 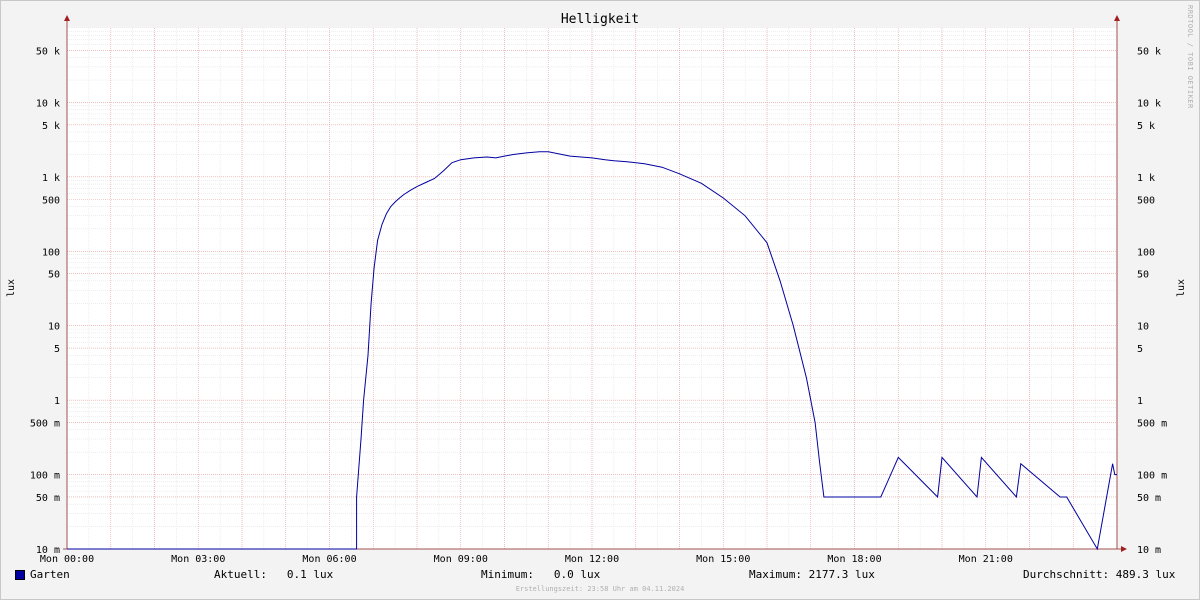 I want to click on y-tick-label-right: 100, so click(x=1146, y=252).